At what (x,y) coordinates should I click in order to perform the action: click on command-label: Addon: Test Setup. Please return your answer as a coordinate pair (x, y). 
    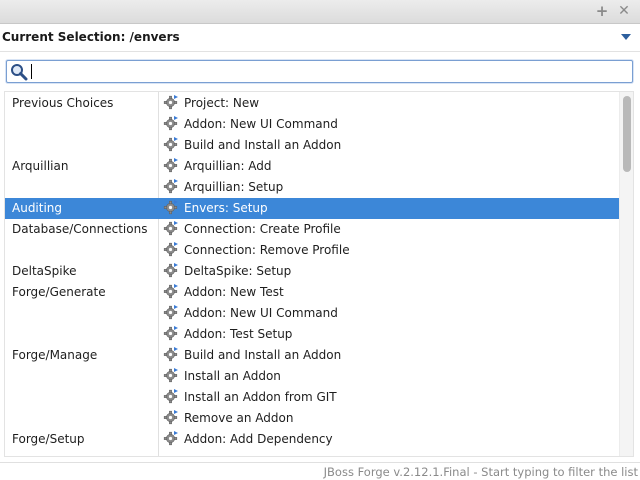
    Looking at the image, I should click on (238, 334).